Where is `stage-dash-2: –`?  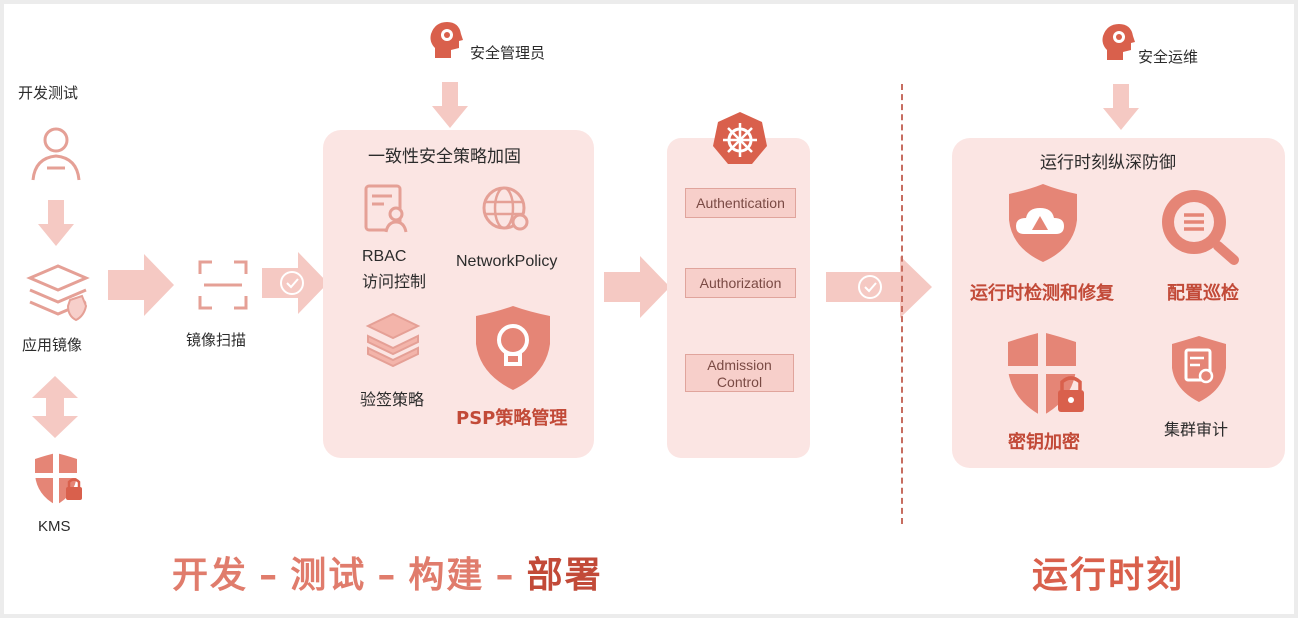
stage-dash-2: – is located at coordinates (387, 575).